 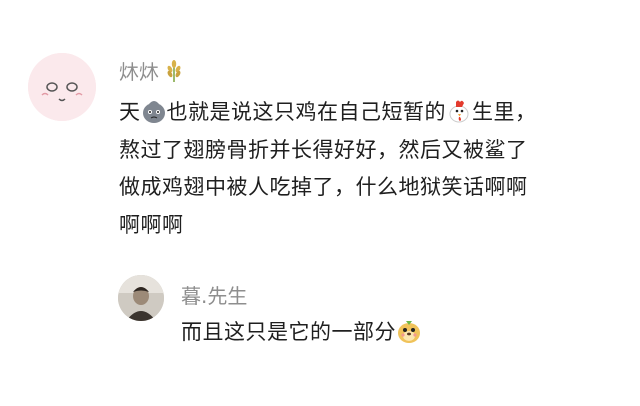 I want to click on comment-username: 炑炑, so click(x=152, y=70).